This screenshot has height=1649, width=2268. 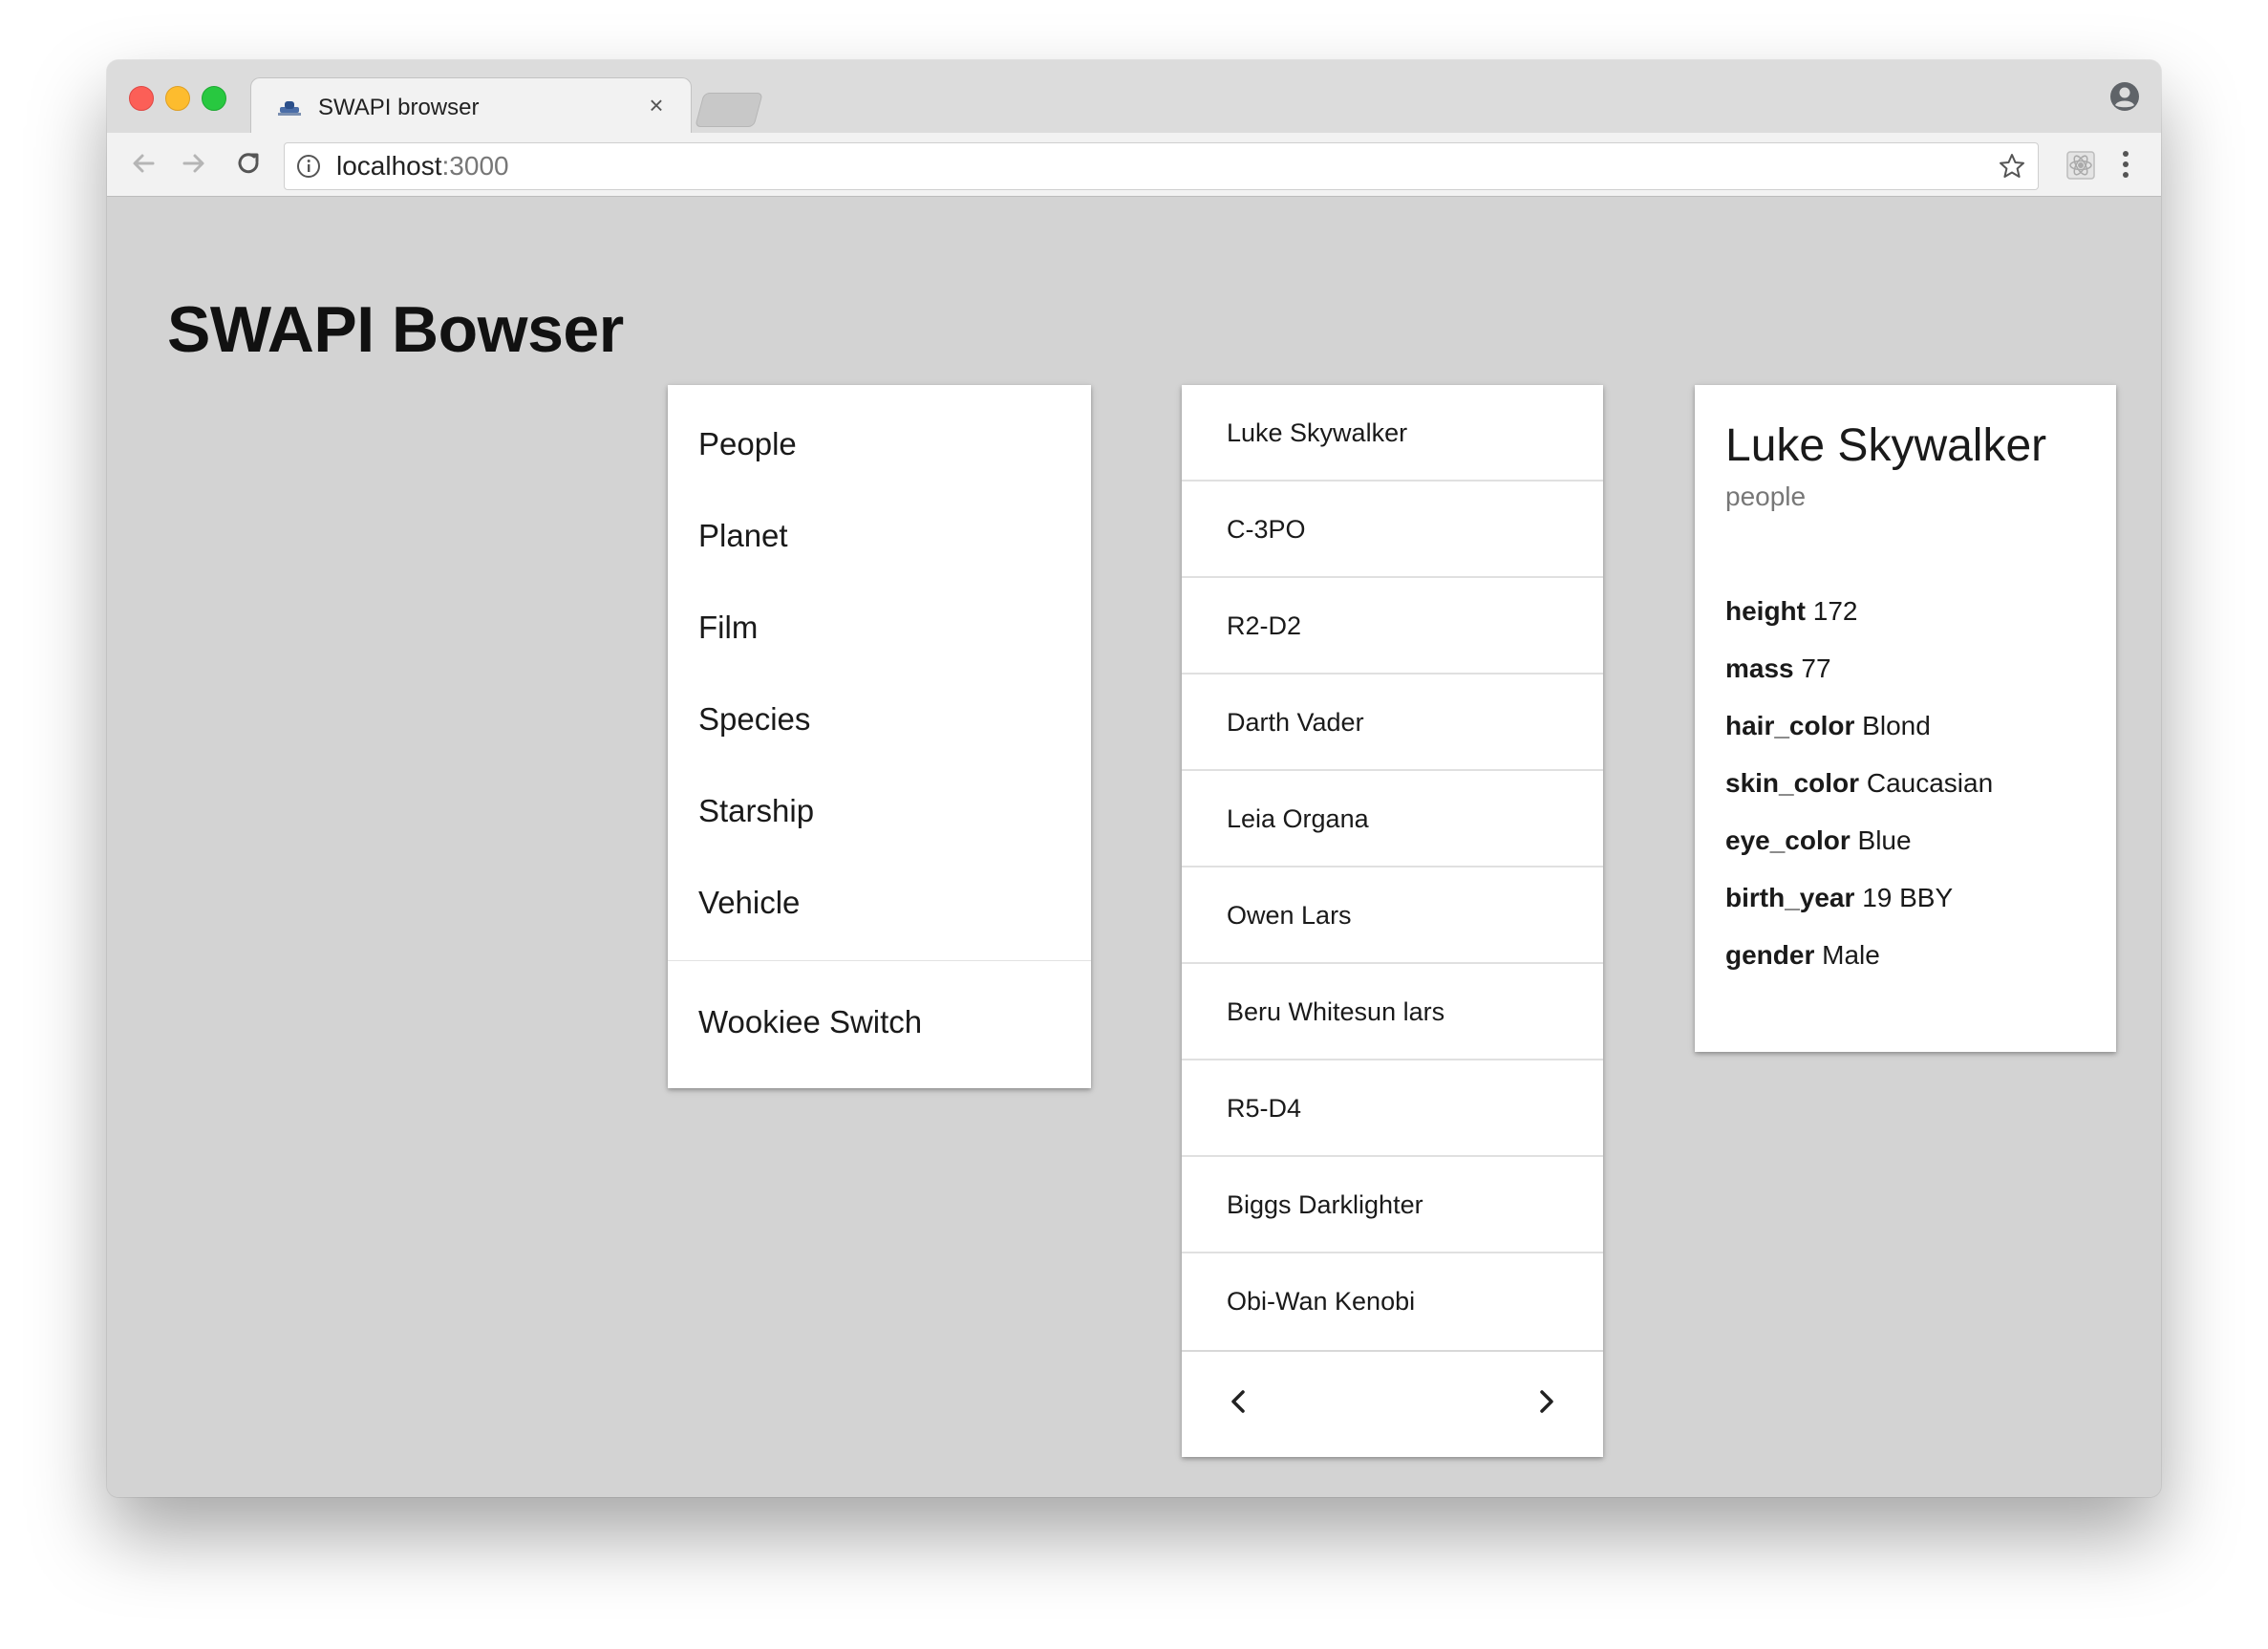 What do you see at coordinates (248, 164) in the screenshot?
I see `reload-icon` at bounding box center [248, 164].